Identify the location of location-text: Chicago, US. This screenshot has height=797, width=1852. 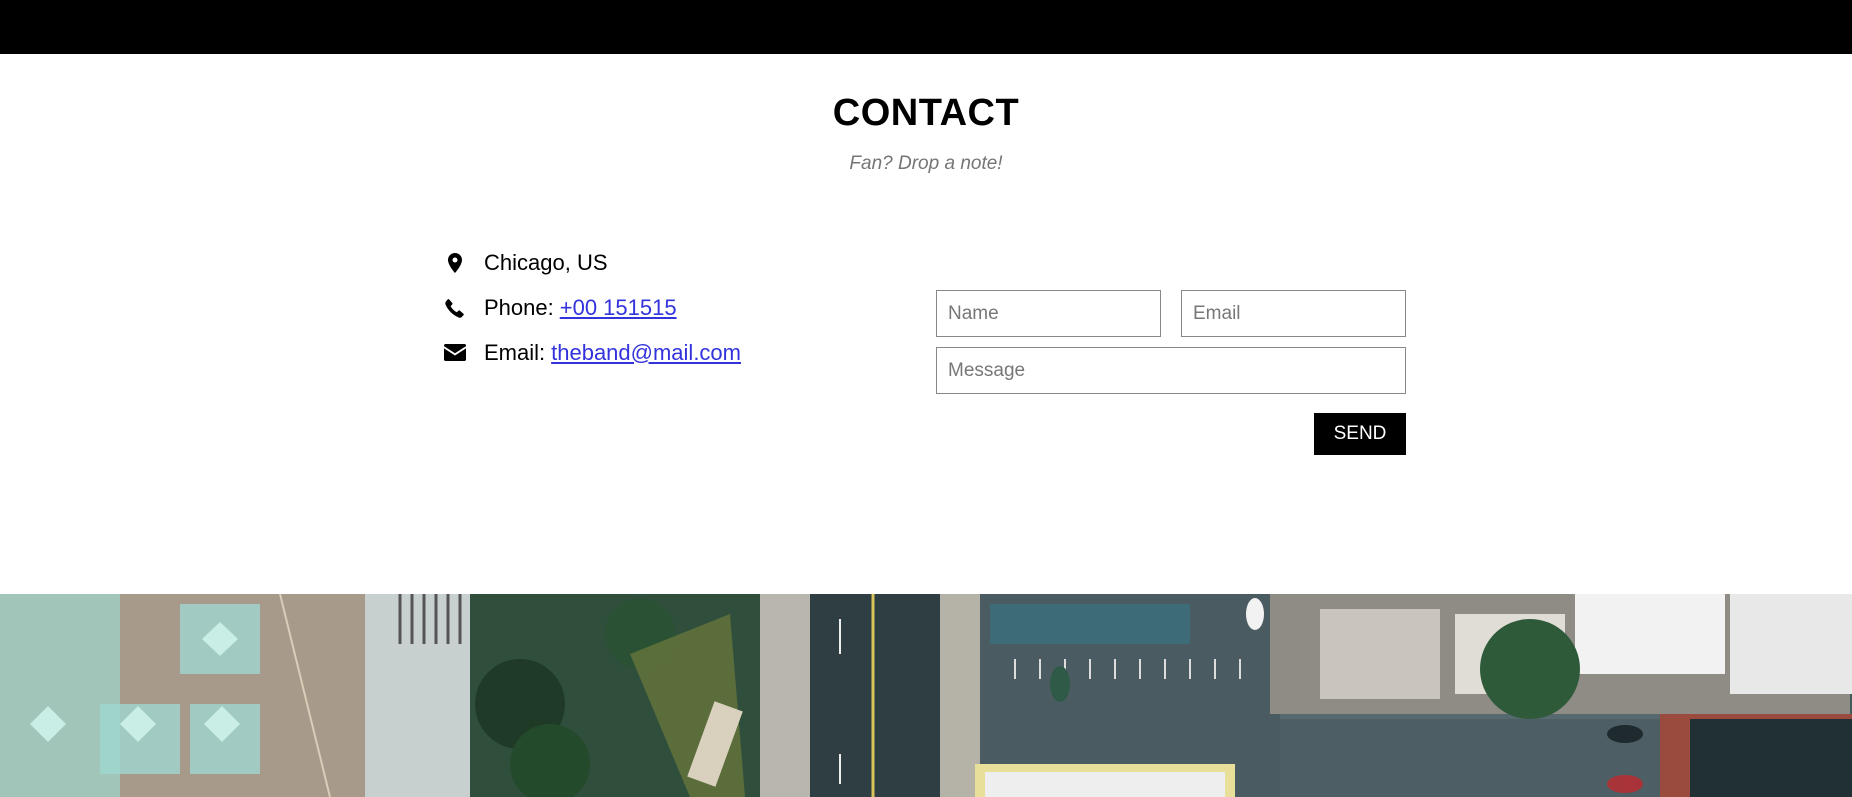
(546, 262).